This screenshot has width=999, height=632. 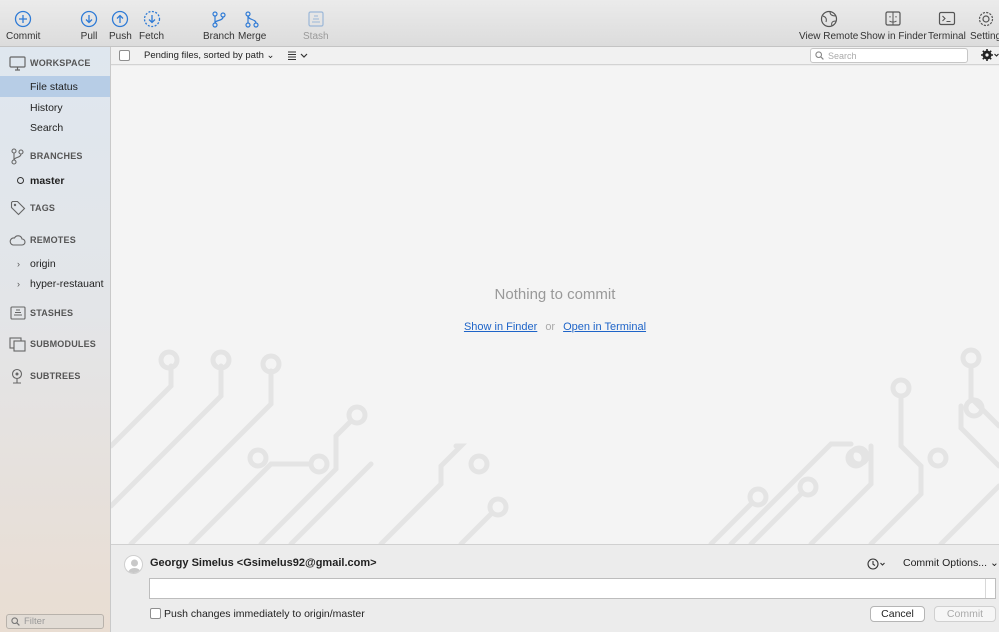 I want to click on branch-button: Branch, so click(x=219, y=26).